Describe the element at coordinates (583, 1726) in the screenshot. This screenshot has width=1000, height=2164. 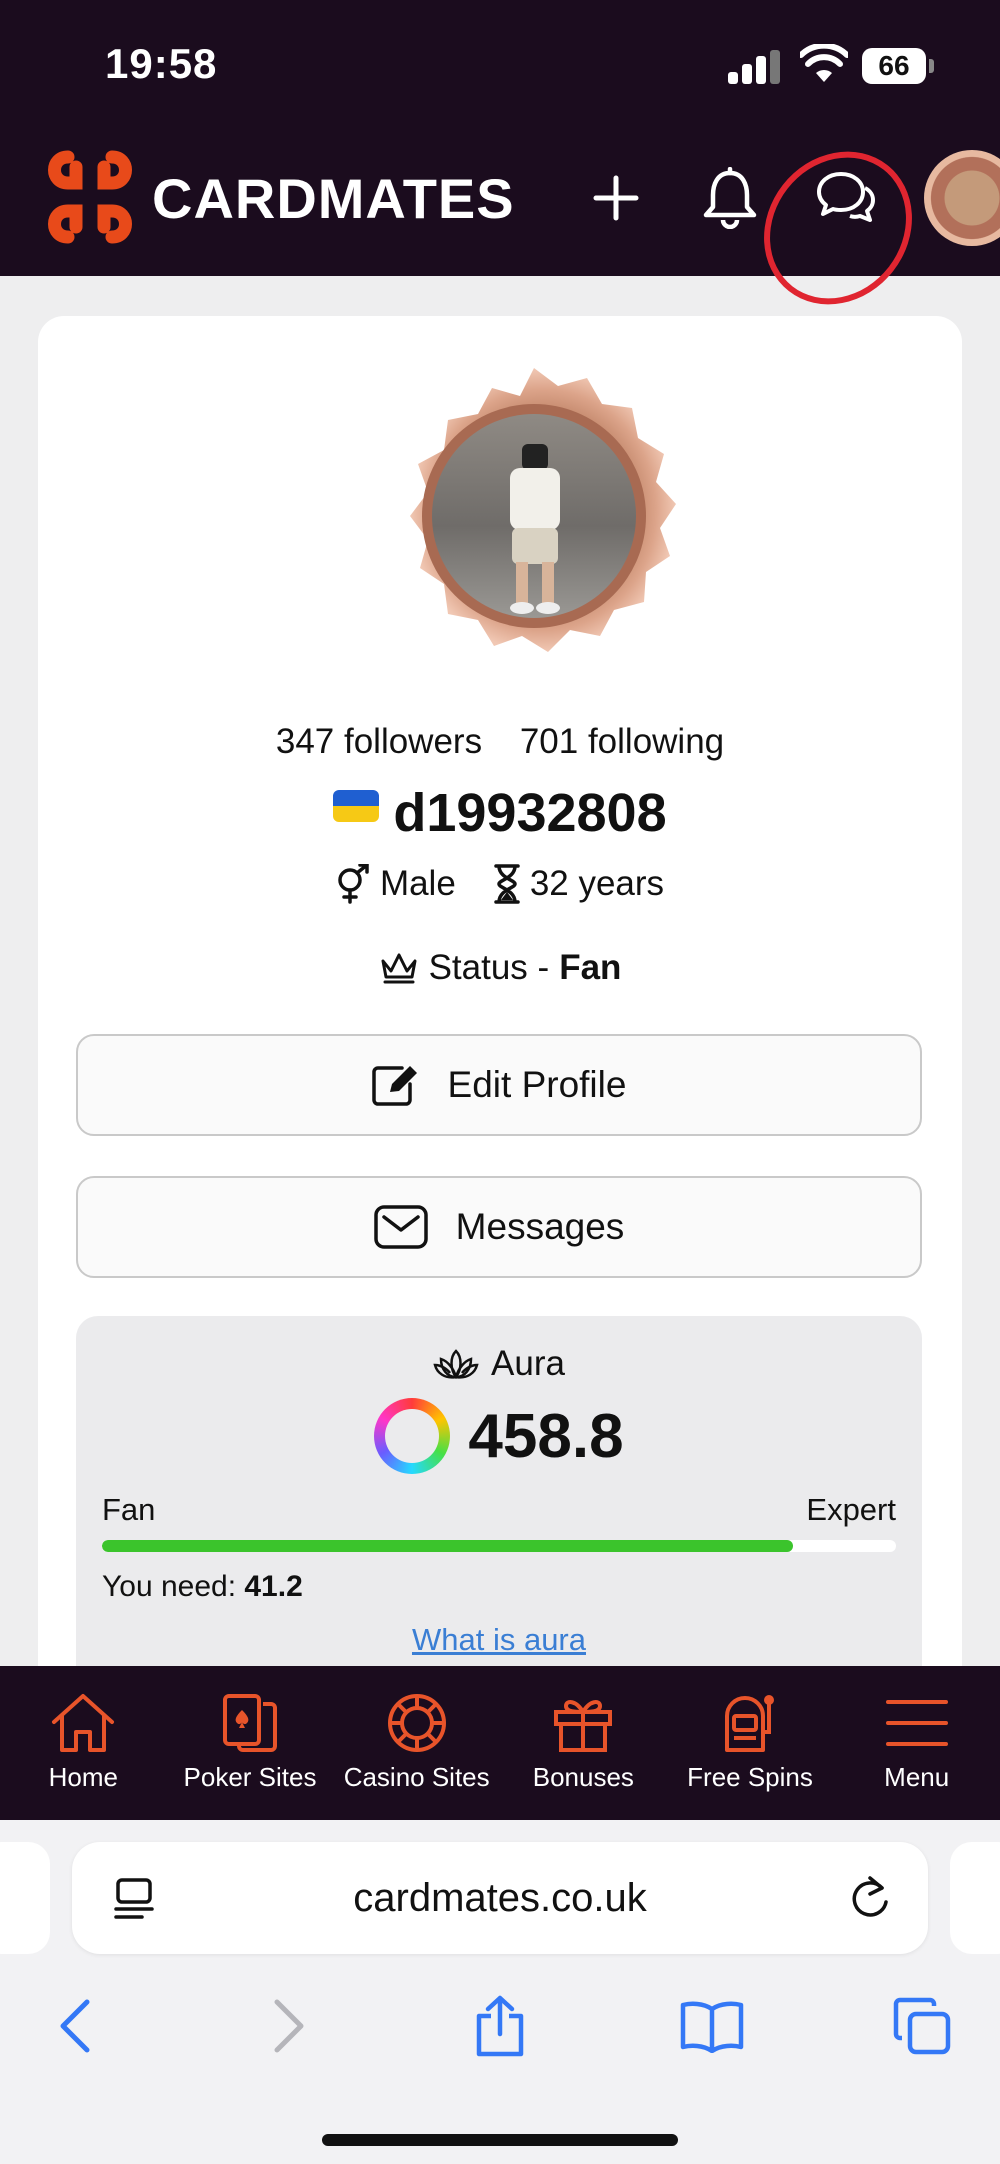
I see `gift-icon` at that location.